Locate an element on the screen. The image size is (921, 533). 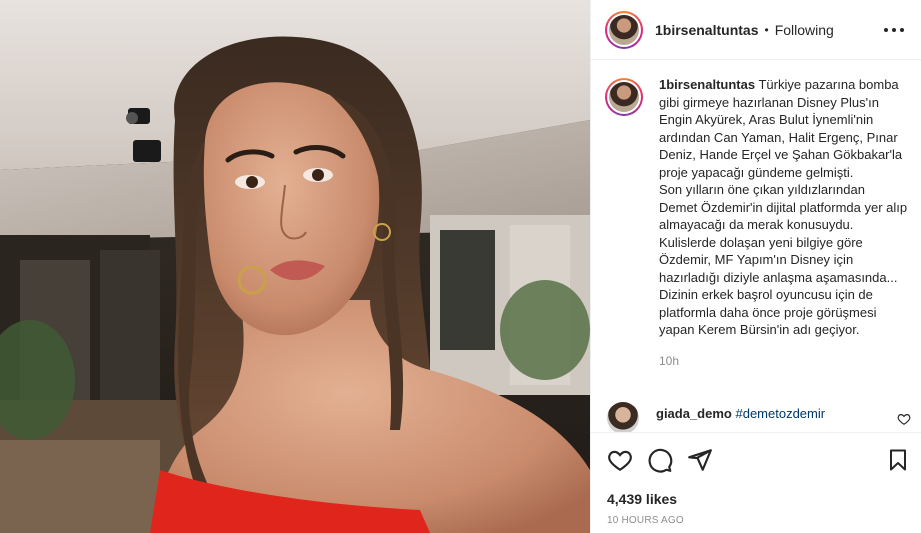
caption-time: 10h is located at coordinates (787, 362).